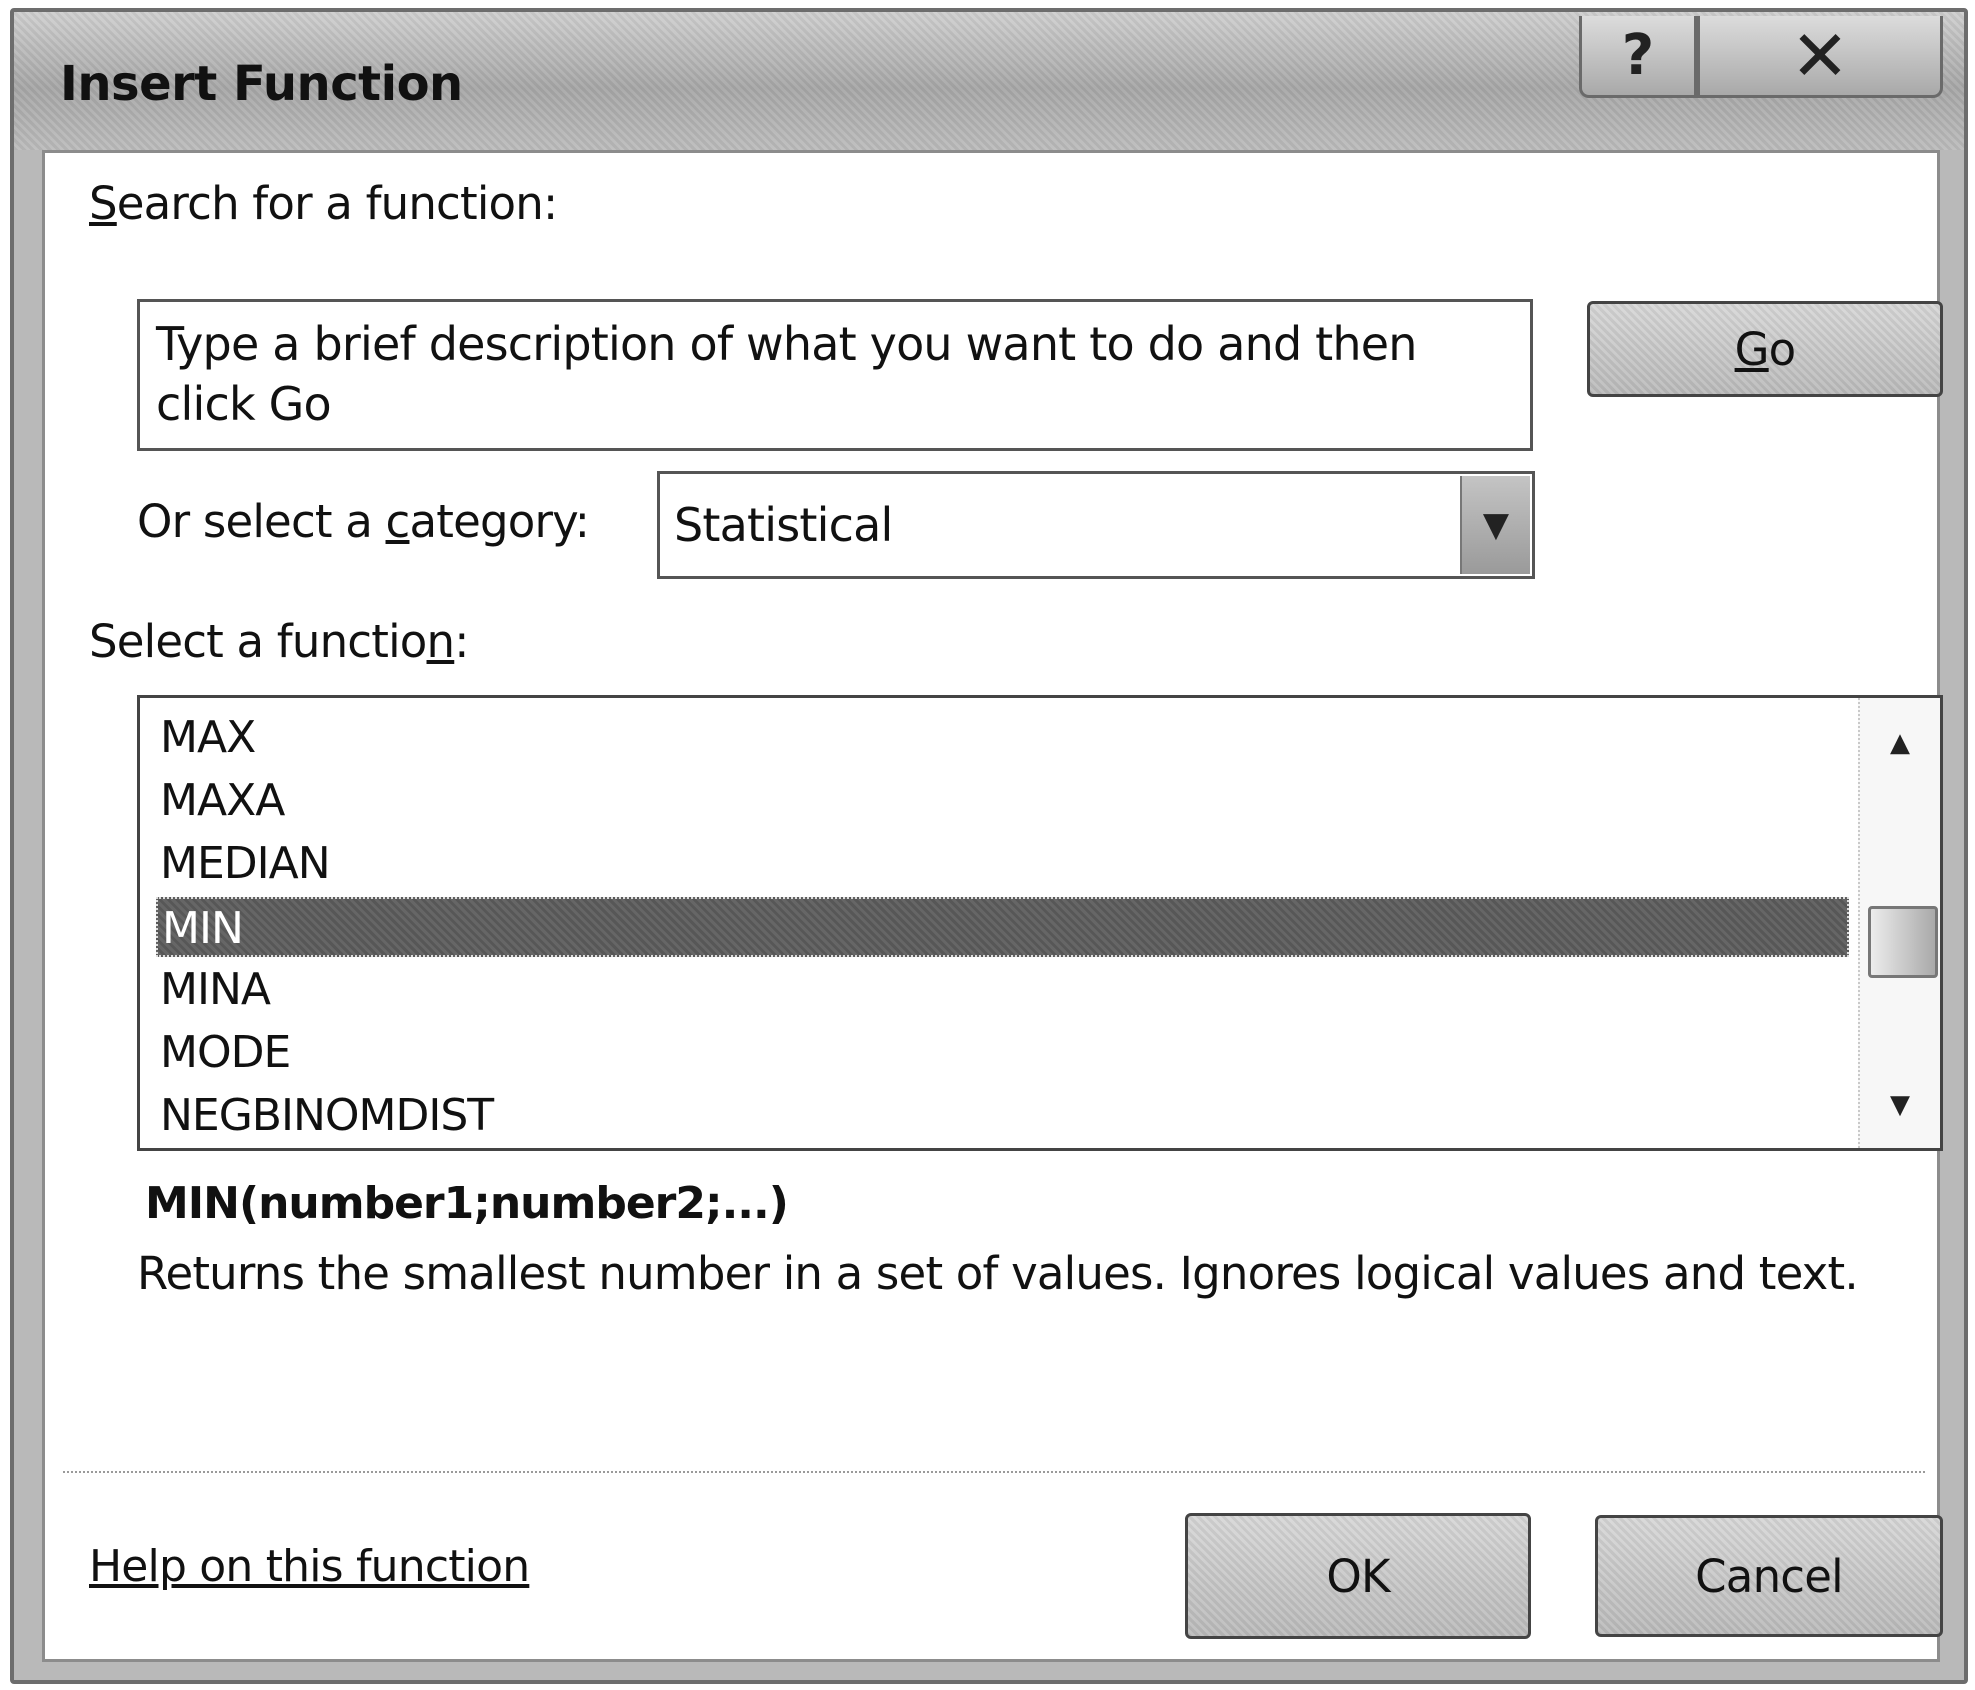  Describe the element at coordinates (1769, 1576) in the screenshot. I see `cancel-button: Cancel` at that location.